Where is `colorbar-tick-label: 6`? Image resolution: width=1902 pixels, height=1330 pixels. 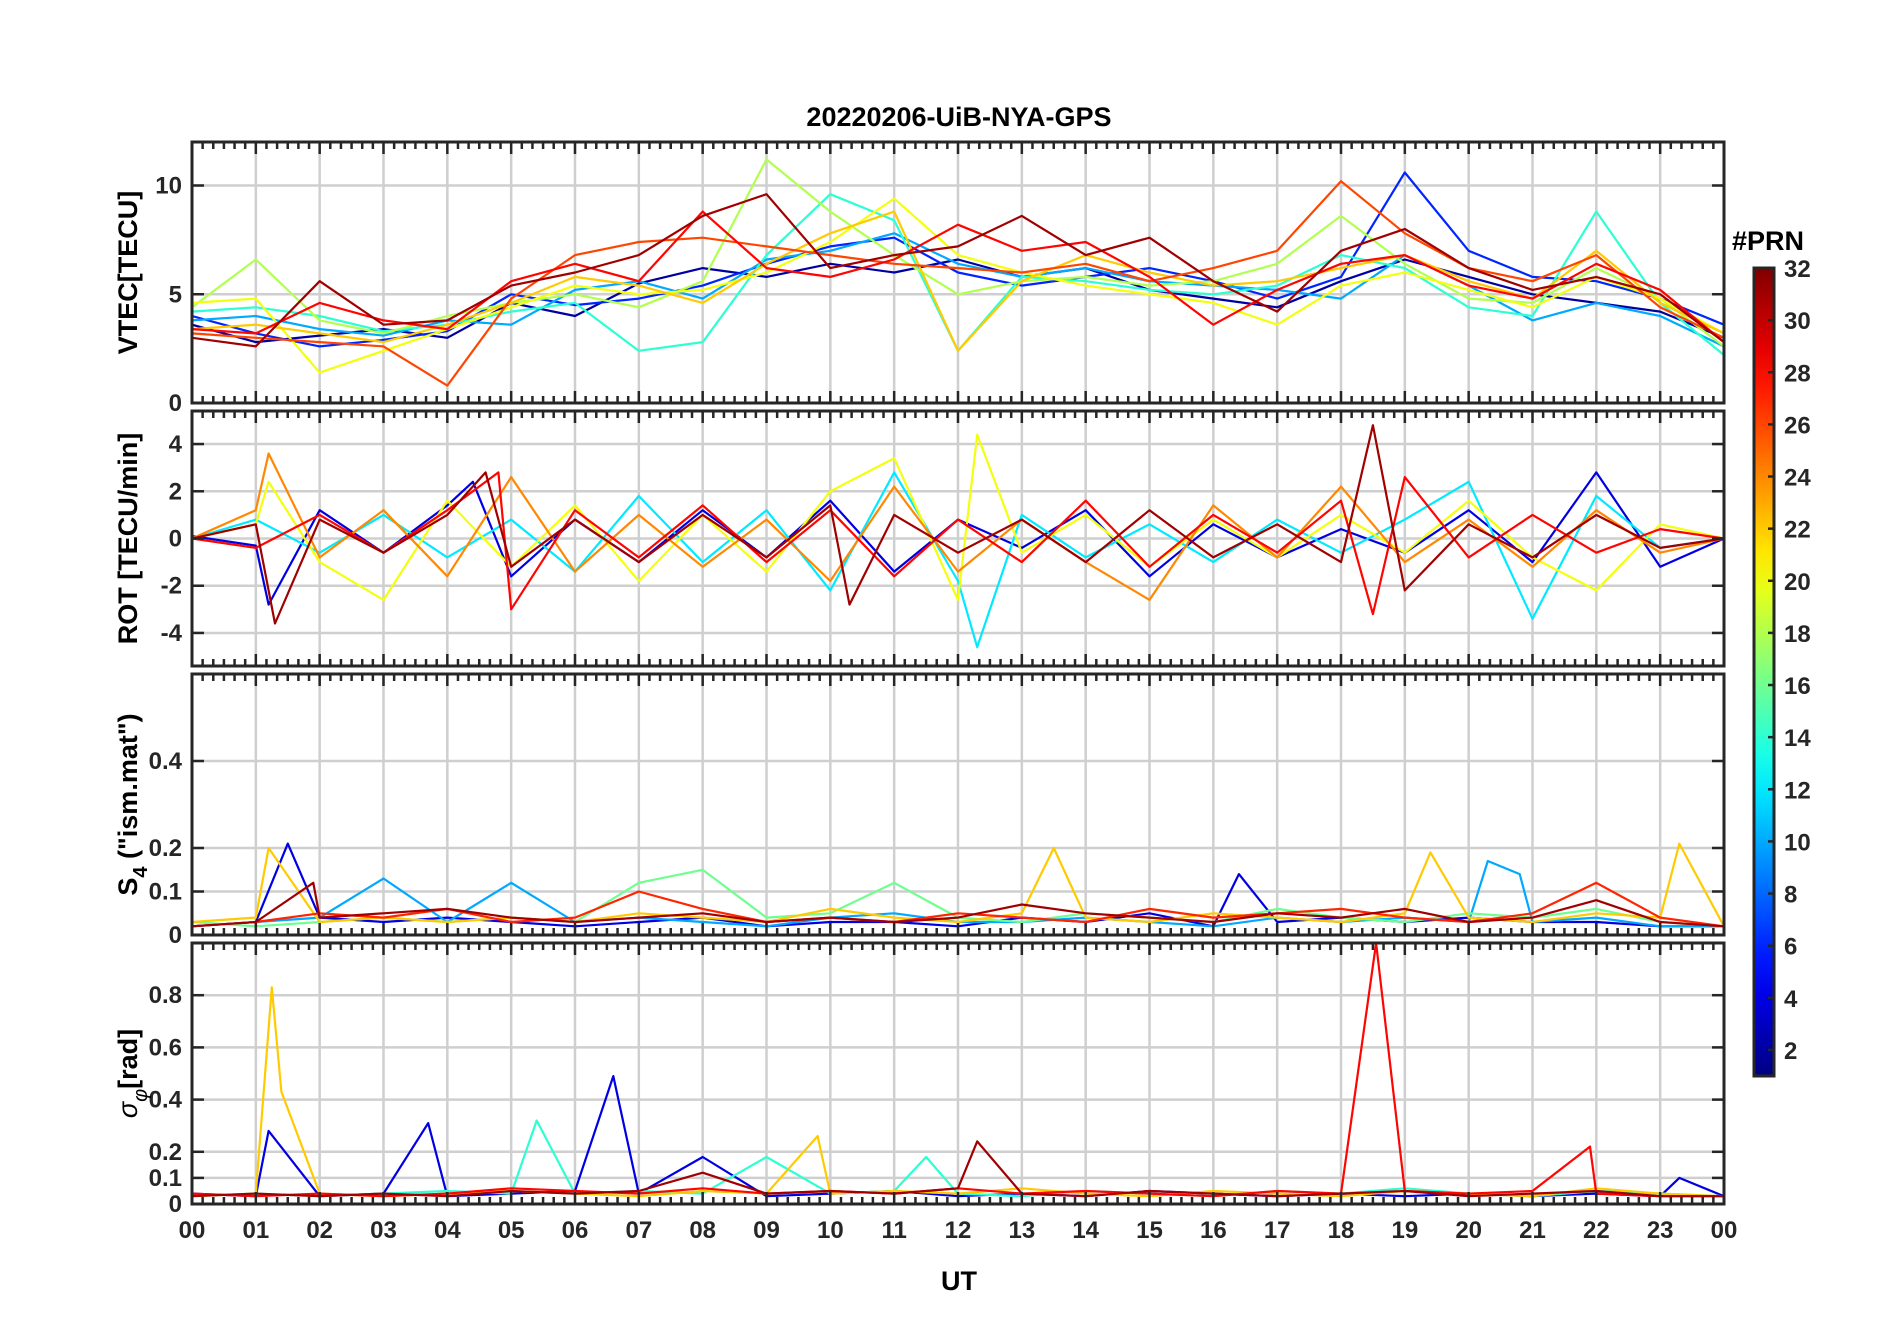
colorbar-tick-label: 6 is located at coordinates (1790, 947).